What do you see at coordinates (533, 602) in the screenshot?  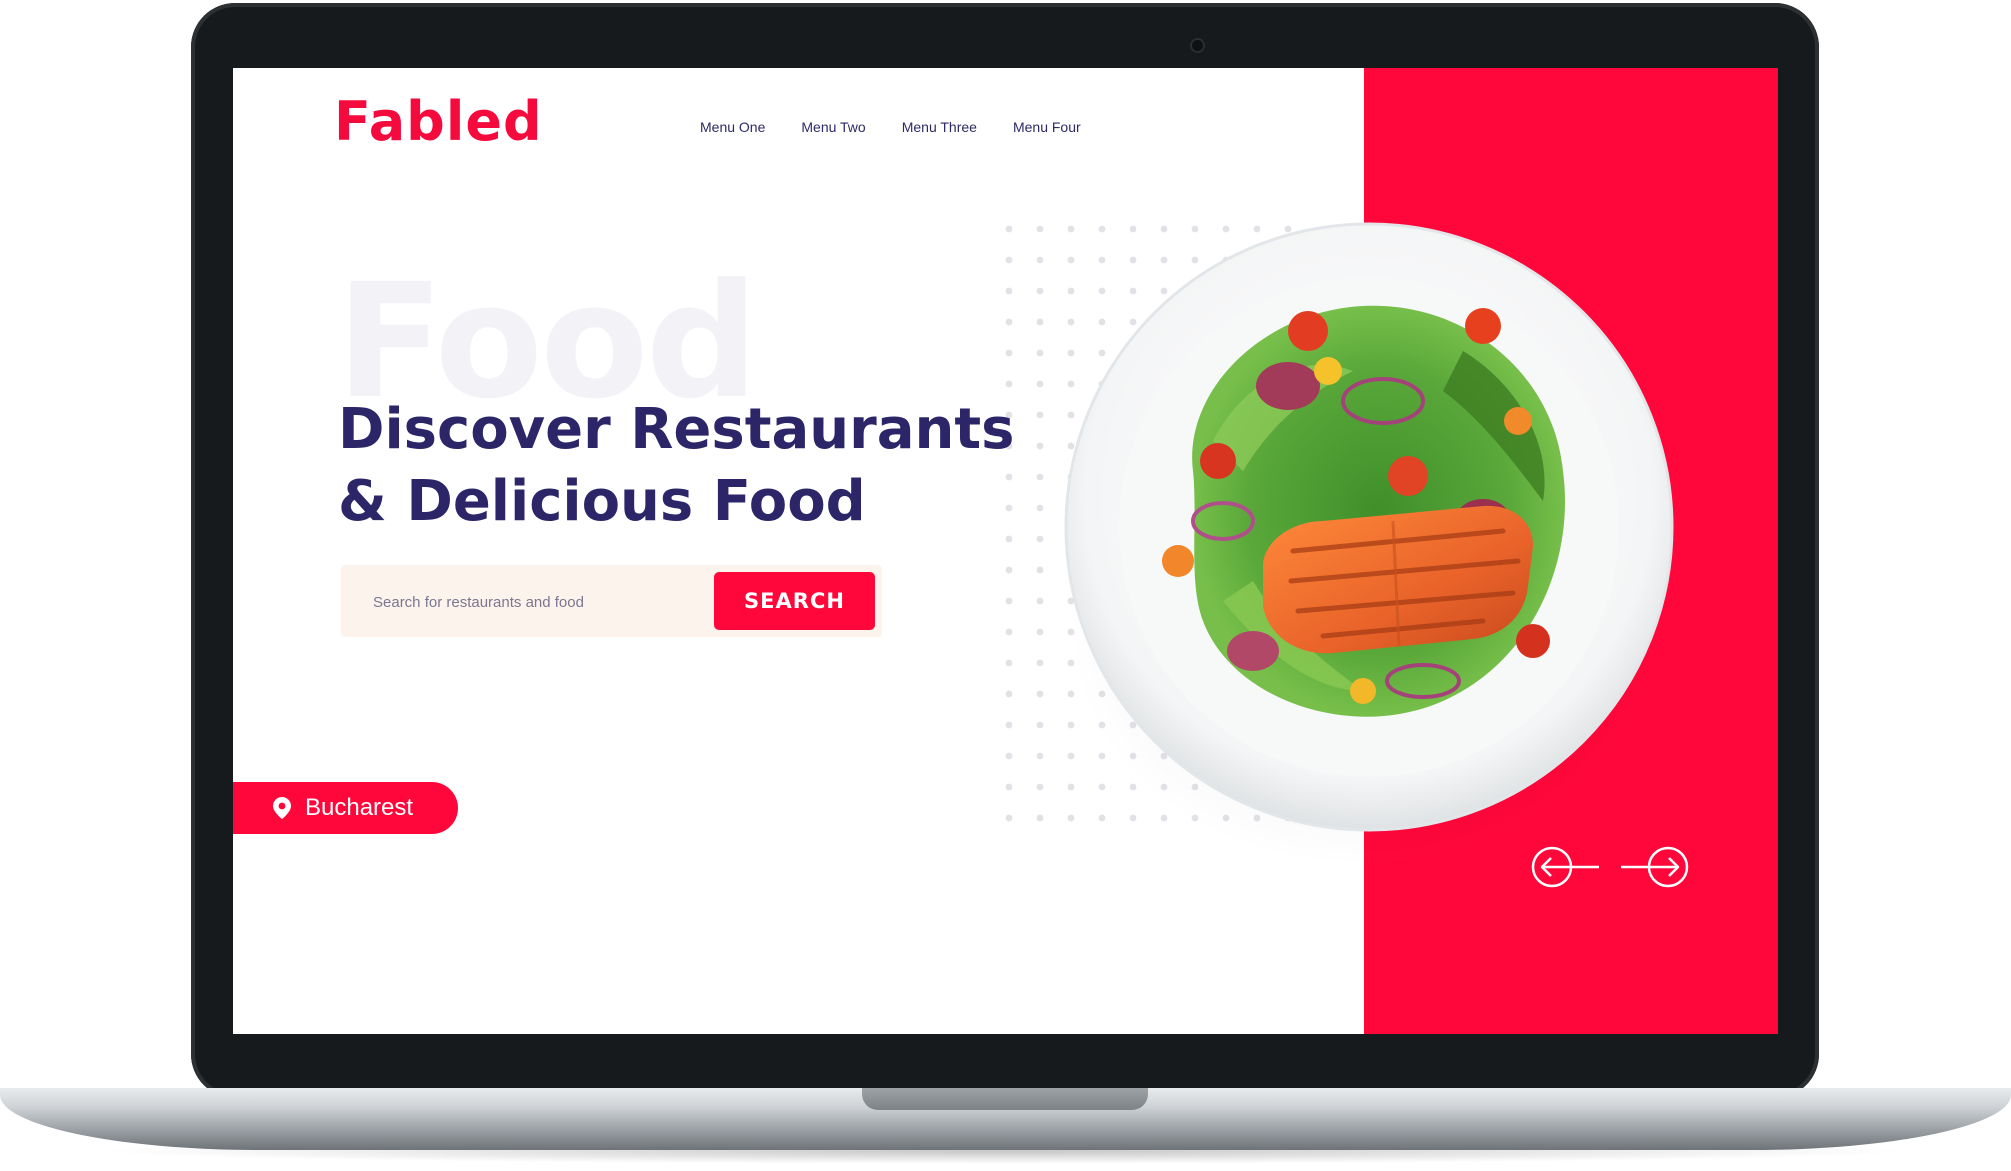 I see `search-input` at bounding box center [533, 602].